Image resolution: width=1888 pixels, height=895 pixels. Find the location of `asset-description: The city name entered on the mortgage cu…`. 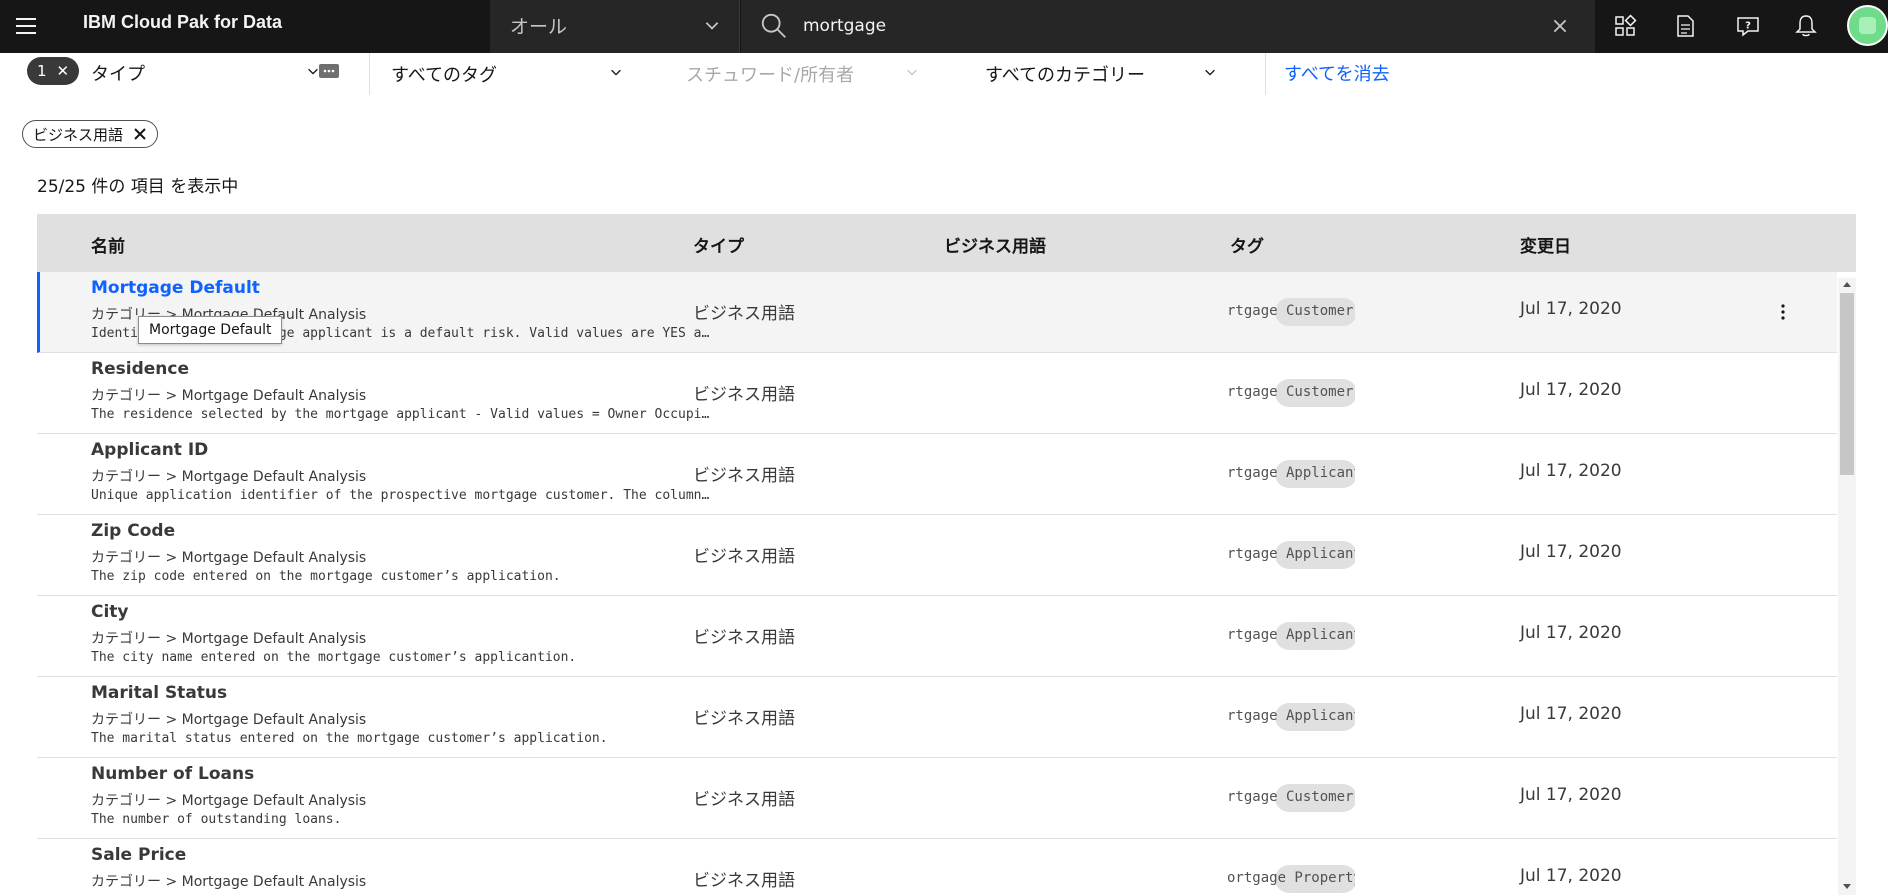

asset-description: The city name entered on the mortgage cu… is located at coordinates (334, 657).